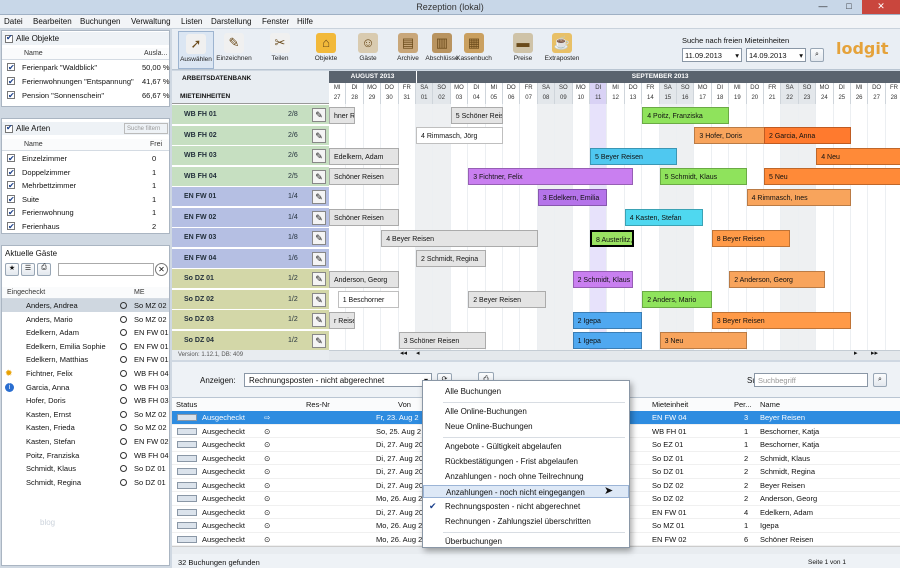 This screenshot has height=568, width=900. I want to click on type-row: Ferienhaus 2, so click(85, 226).